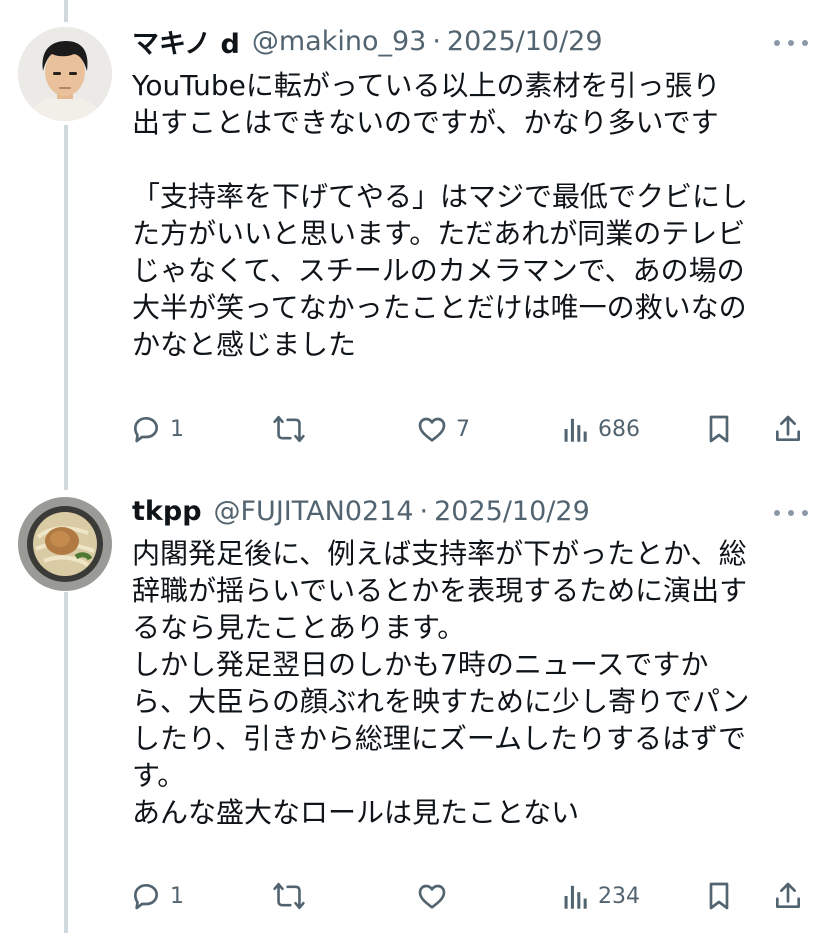 The image size is (828, 933). I want to click on like-count: 7, so click(463, 429).